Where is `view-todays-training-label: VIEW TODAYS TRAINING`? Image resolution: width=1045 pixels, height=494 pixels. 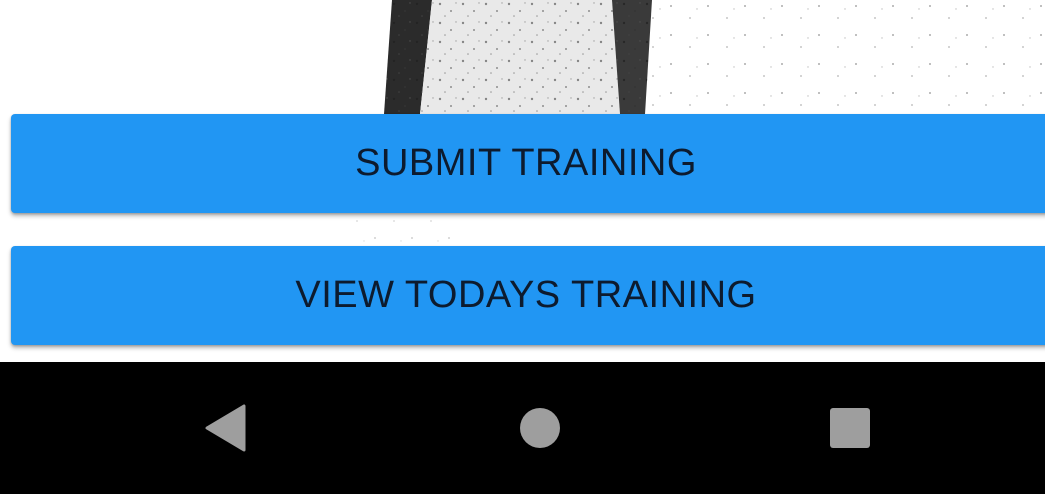
view-todays-training-label: VIEW TODAYS TRAINING is located at coordinates (526, 295).